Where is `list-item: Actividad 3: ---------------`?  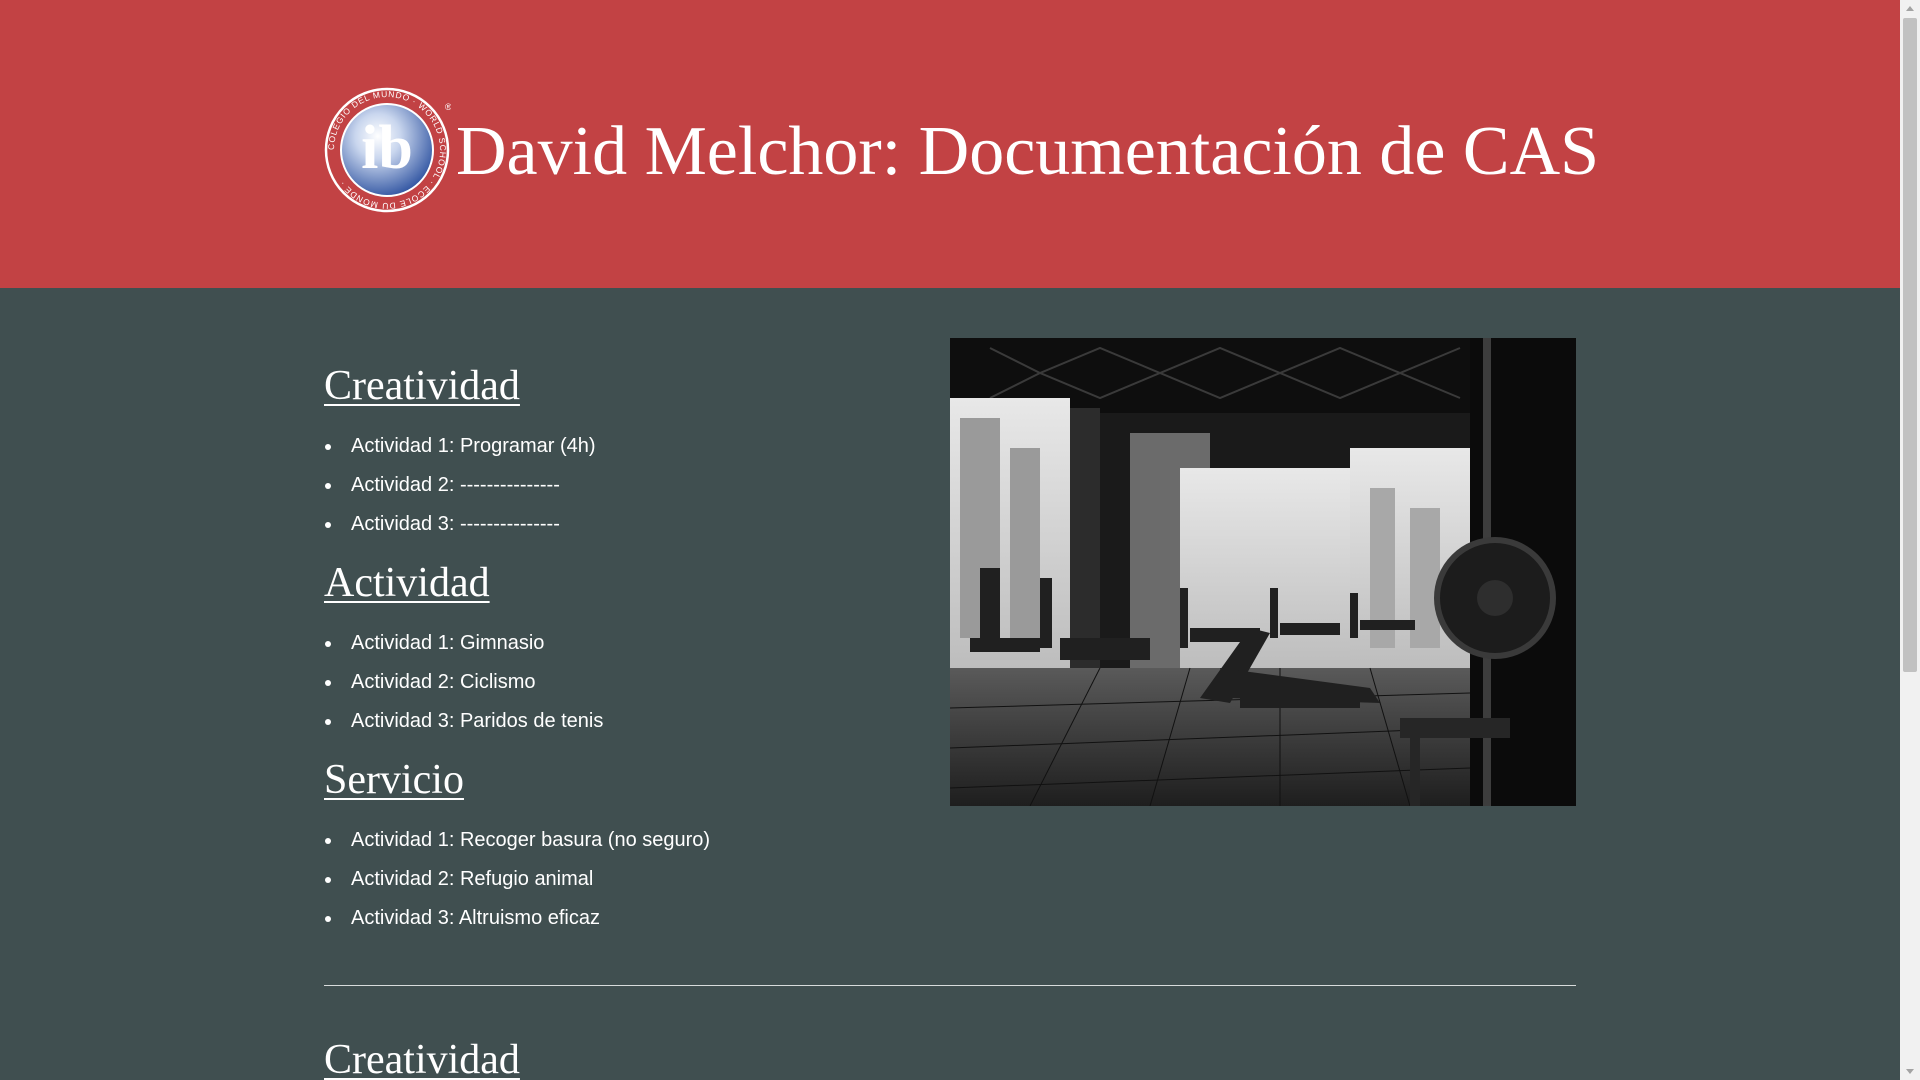 list-item: Actividad 3: --------------- is located at coordinates (460, 524).